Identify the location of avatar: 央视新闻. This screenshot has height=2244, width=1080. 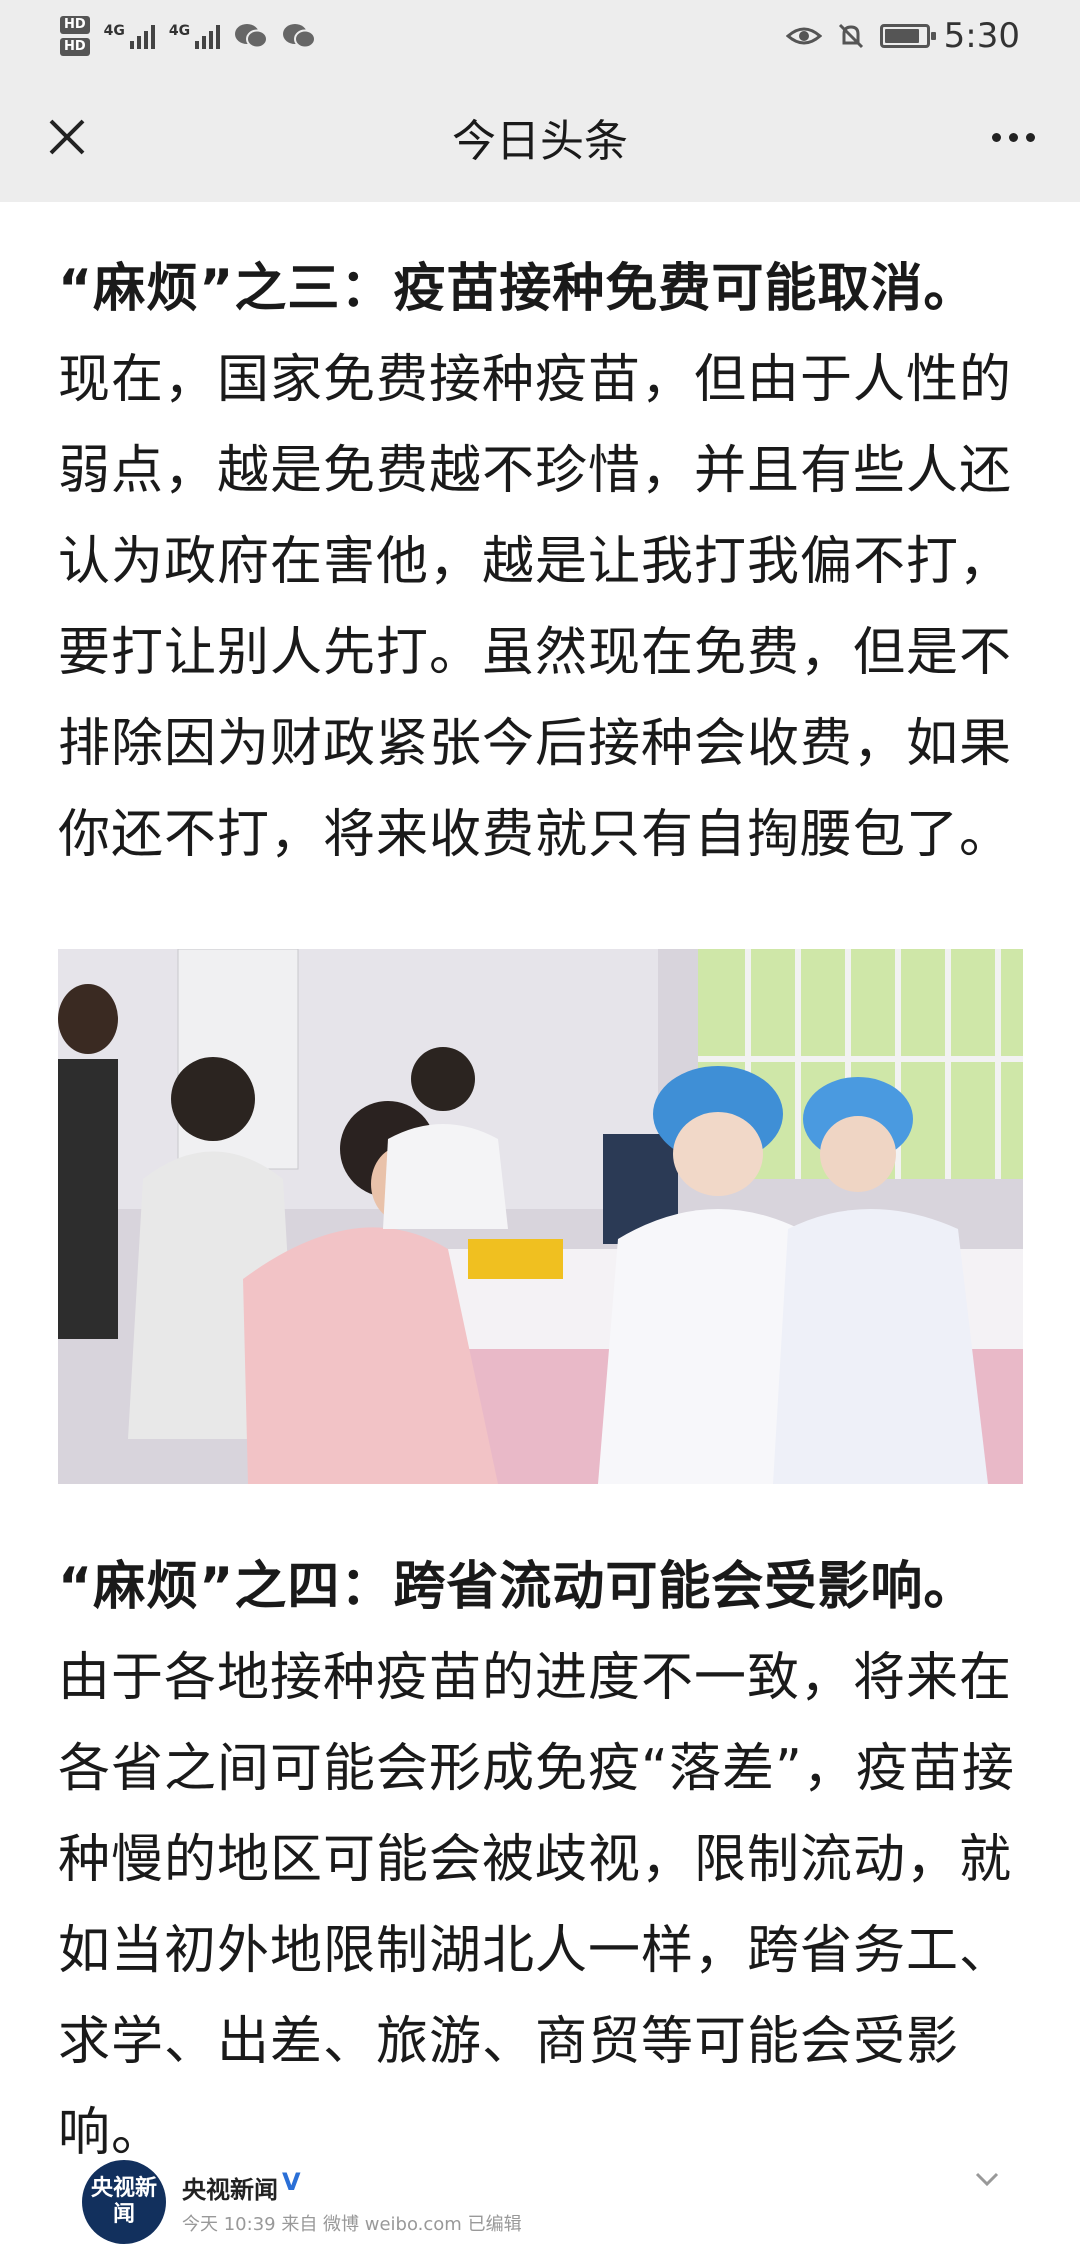
(124, 2202).